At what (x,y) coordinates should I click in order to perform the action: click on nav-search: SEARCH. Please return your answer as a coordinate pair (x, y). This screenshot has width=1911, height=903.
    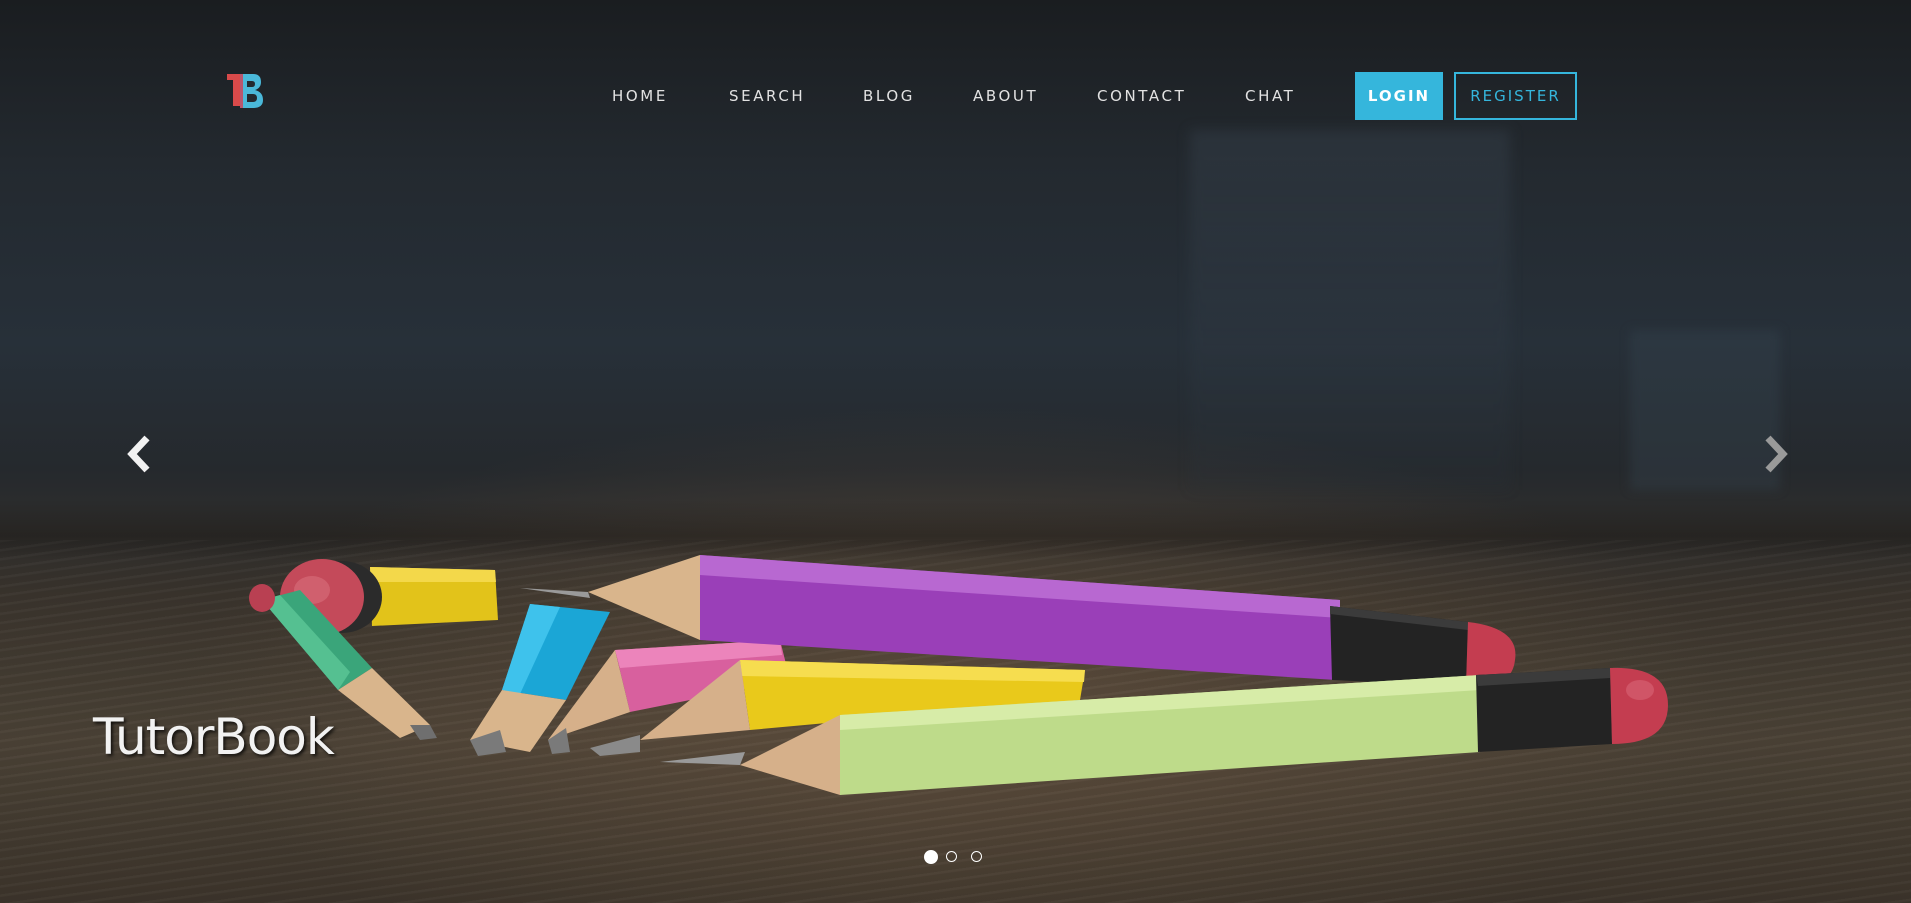
    Looking at the image, I should click on (767, 96).